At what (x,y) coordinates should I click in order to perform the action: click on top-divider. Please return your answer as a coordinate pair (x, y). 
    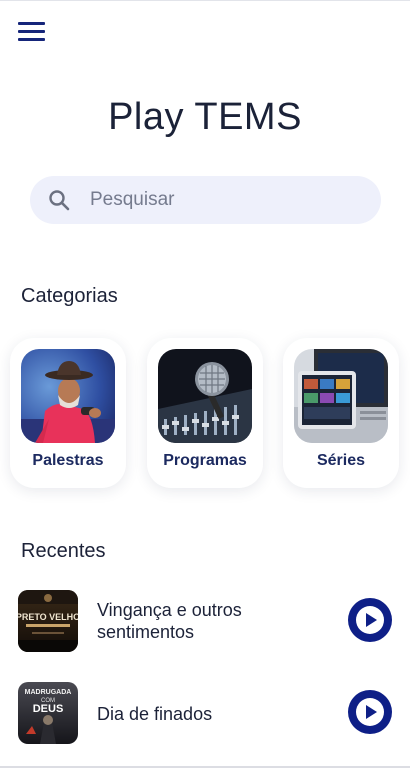
    Looking at the image, I should click on (205, 0).